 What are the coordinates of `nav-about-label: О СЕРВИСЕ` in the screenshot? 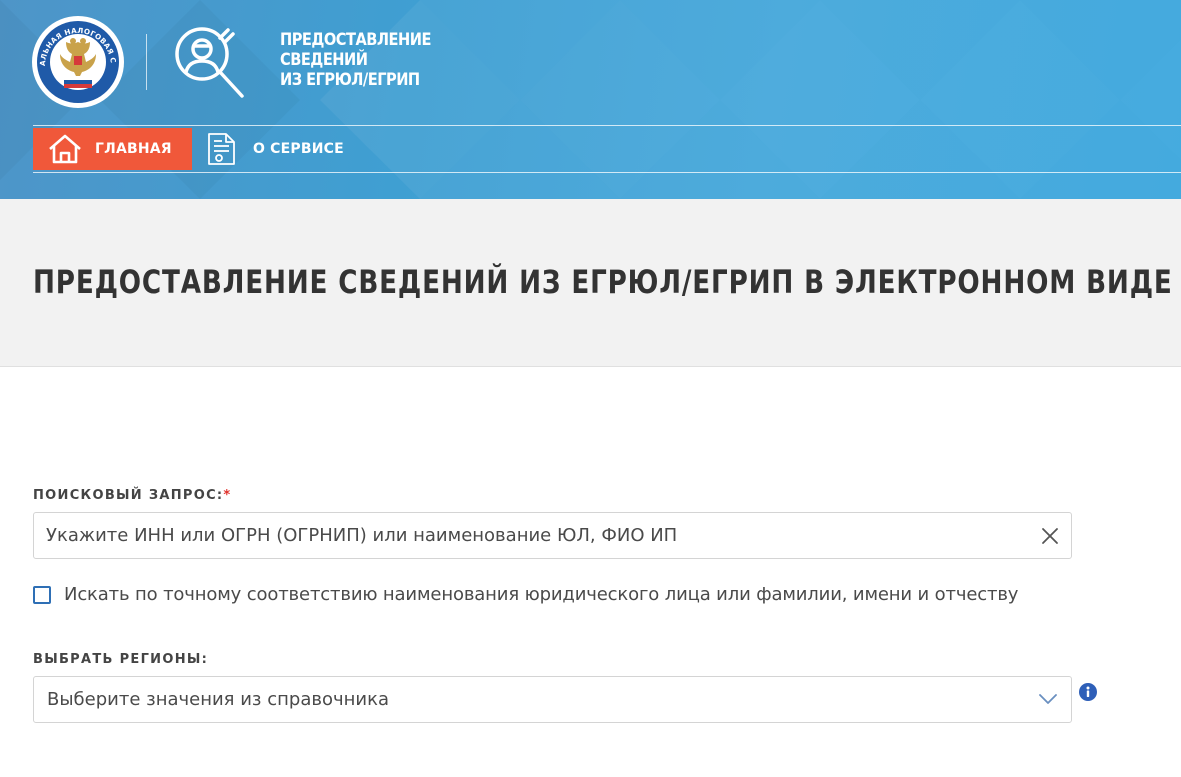 It's located at (298, 149).